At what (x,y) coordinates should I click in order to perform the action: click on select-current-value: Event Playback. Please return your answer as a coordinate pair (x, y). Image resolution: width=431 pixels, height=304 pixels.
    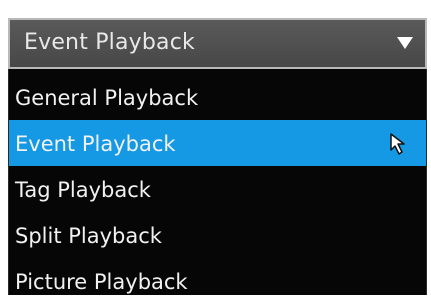
    Looking at the image, I should click on (109, 42).